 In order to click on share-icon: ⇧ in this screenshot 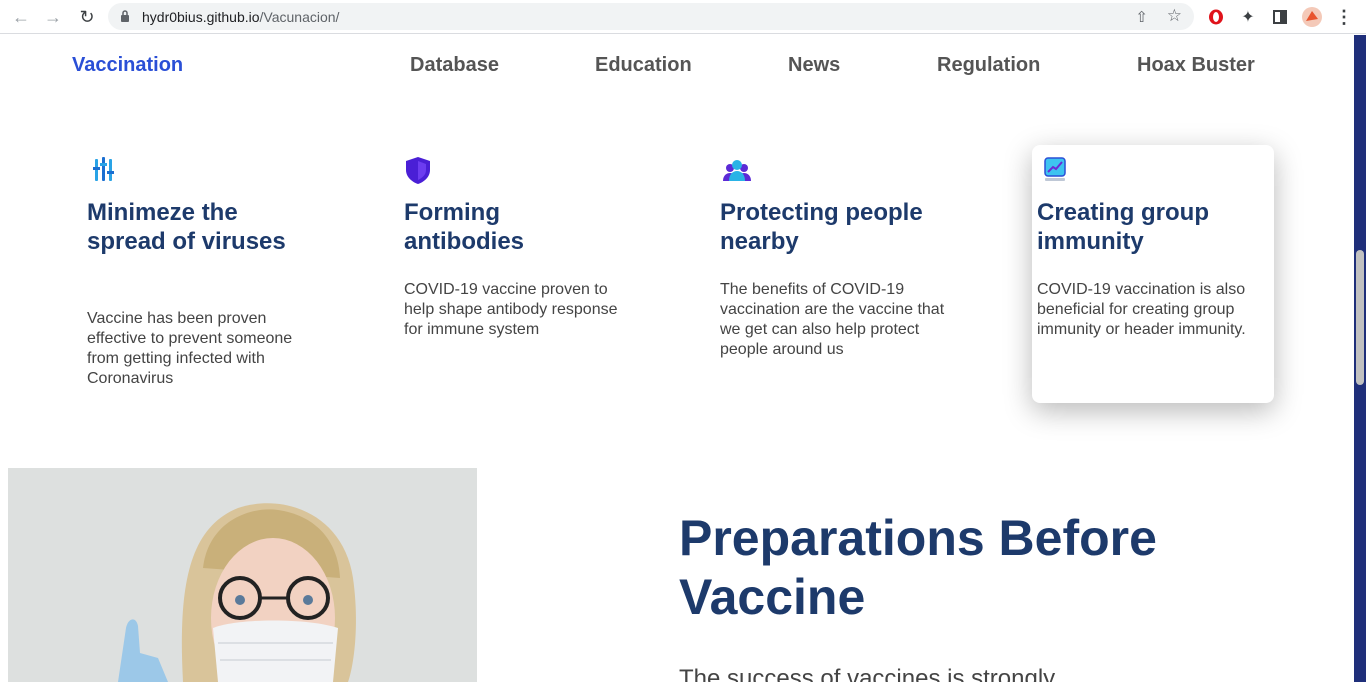, I will do `click(1141, 17)`.